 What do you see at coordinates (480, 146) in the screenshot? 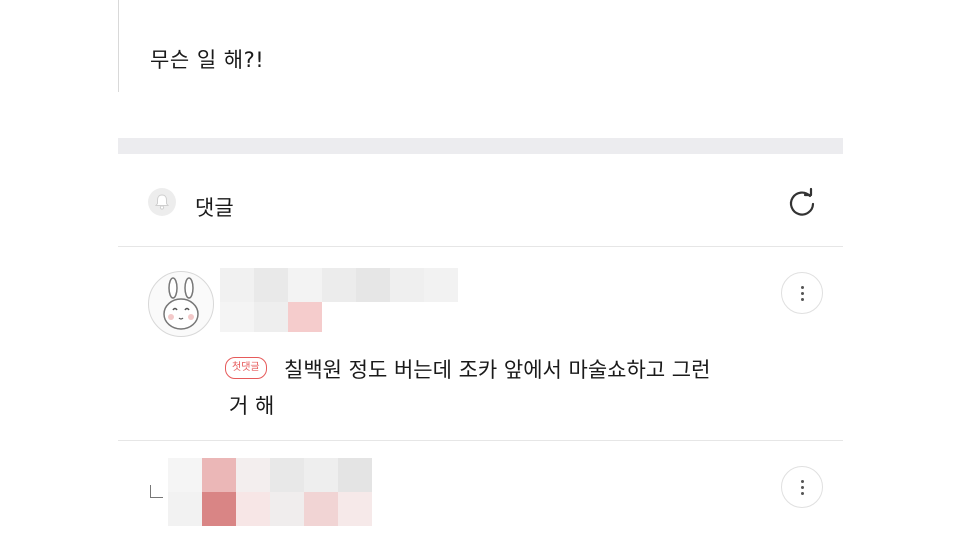
I see `section-divider` at bounding box center [480, 146].